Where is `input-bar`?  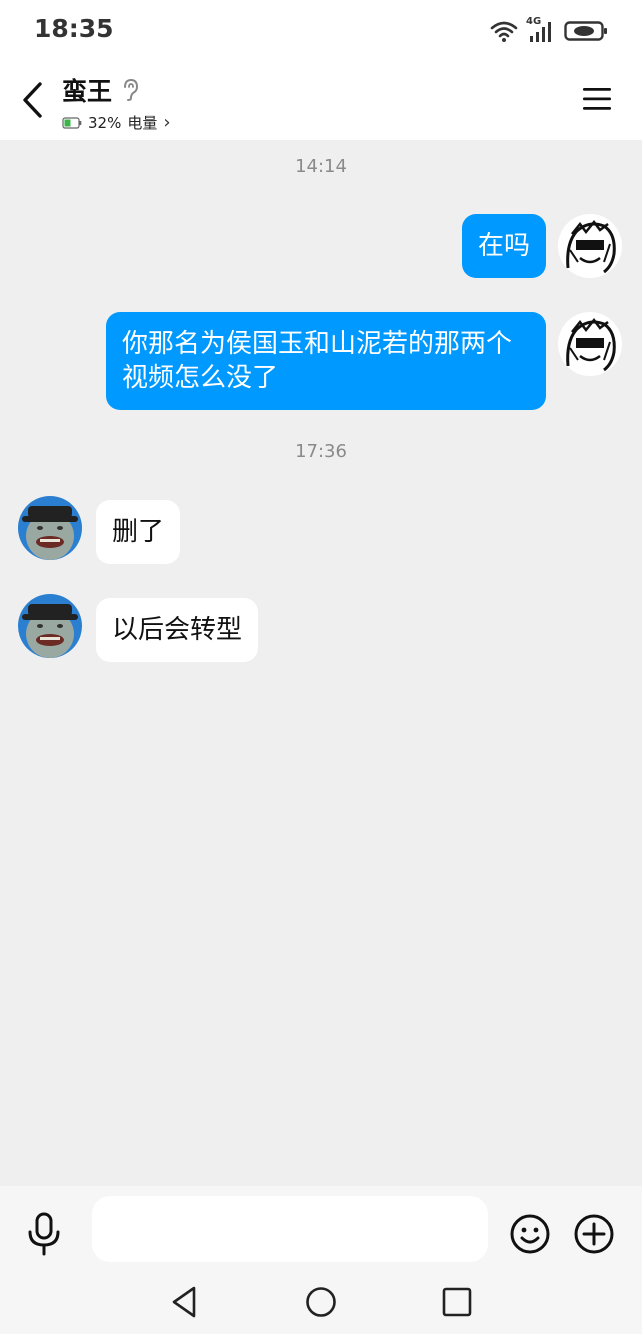
input-bar is located at coordinates (321, 1228).